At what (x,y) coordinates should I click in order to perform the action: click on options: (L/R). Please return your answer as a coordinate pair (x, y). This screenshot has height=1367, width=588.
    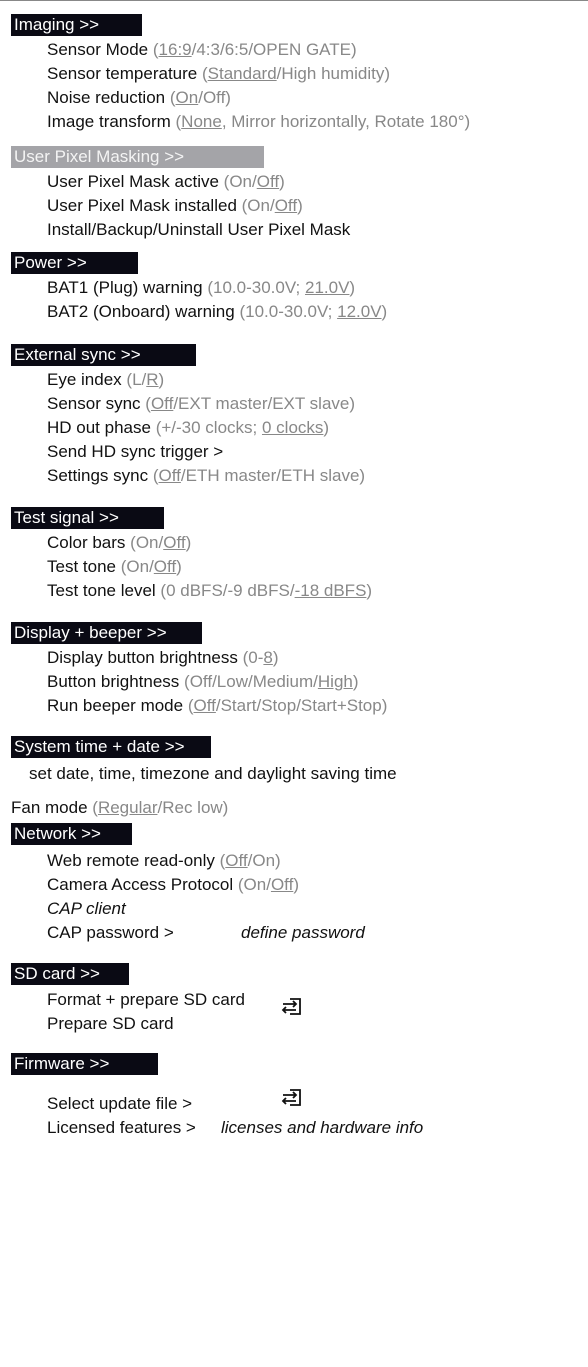
    Looking at the image, I should click on (145, 379).